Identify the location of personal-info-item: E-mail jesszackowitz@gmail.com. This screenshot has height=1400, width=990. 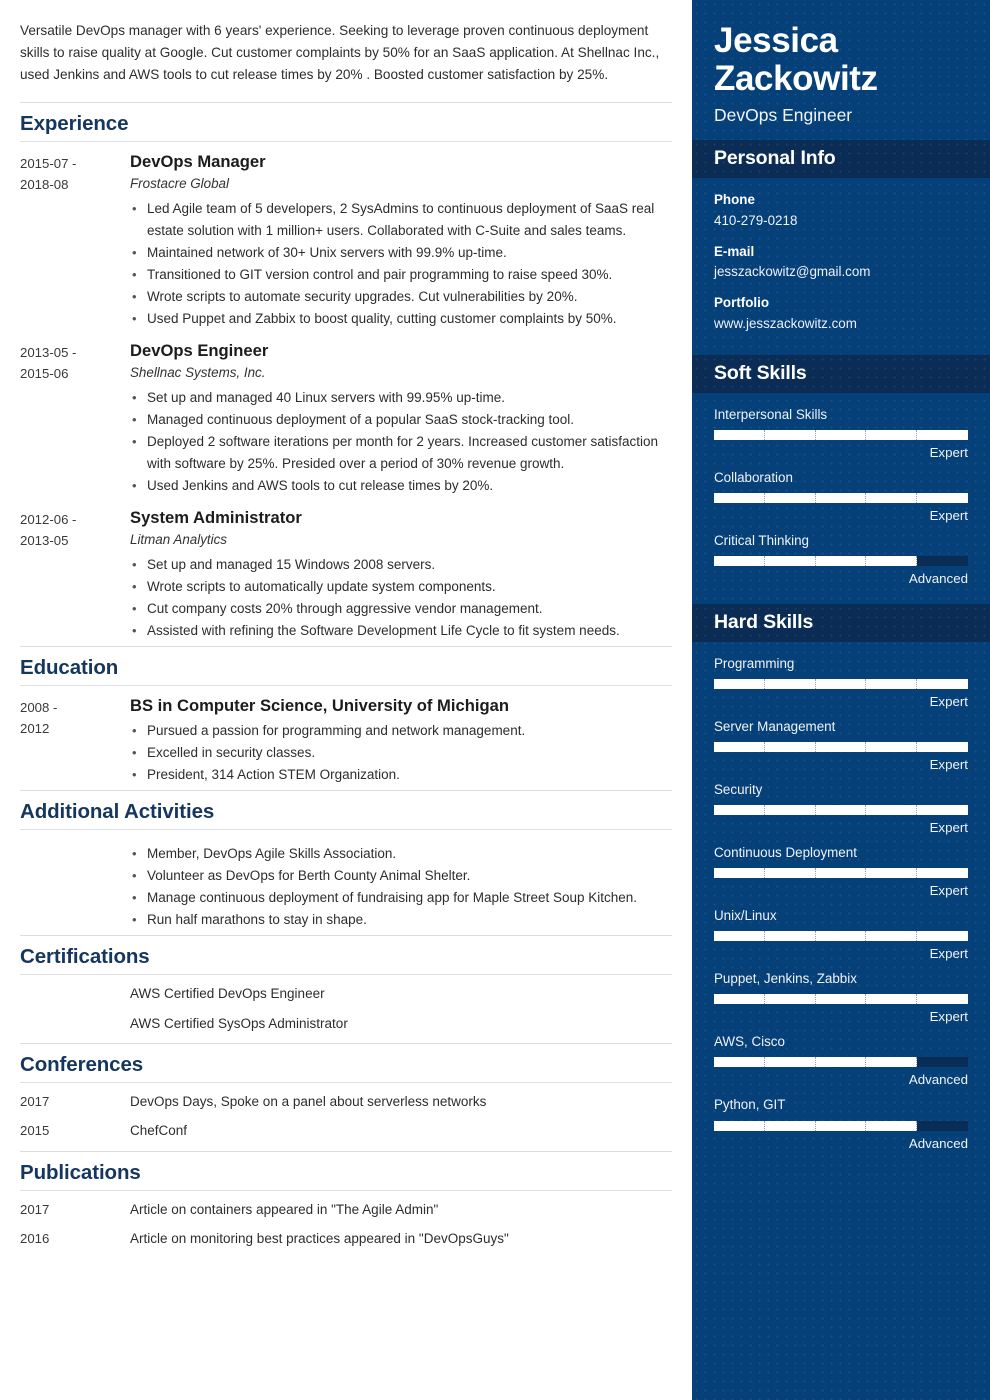
(841, 262).